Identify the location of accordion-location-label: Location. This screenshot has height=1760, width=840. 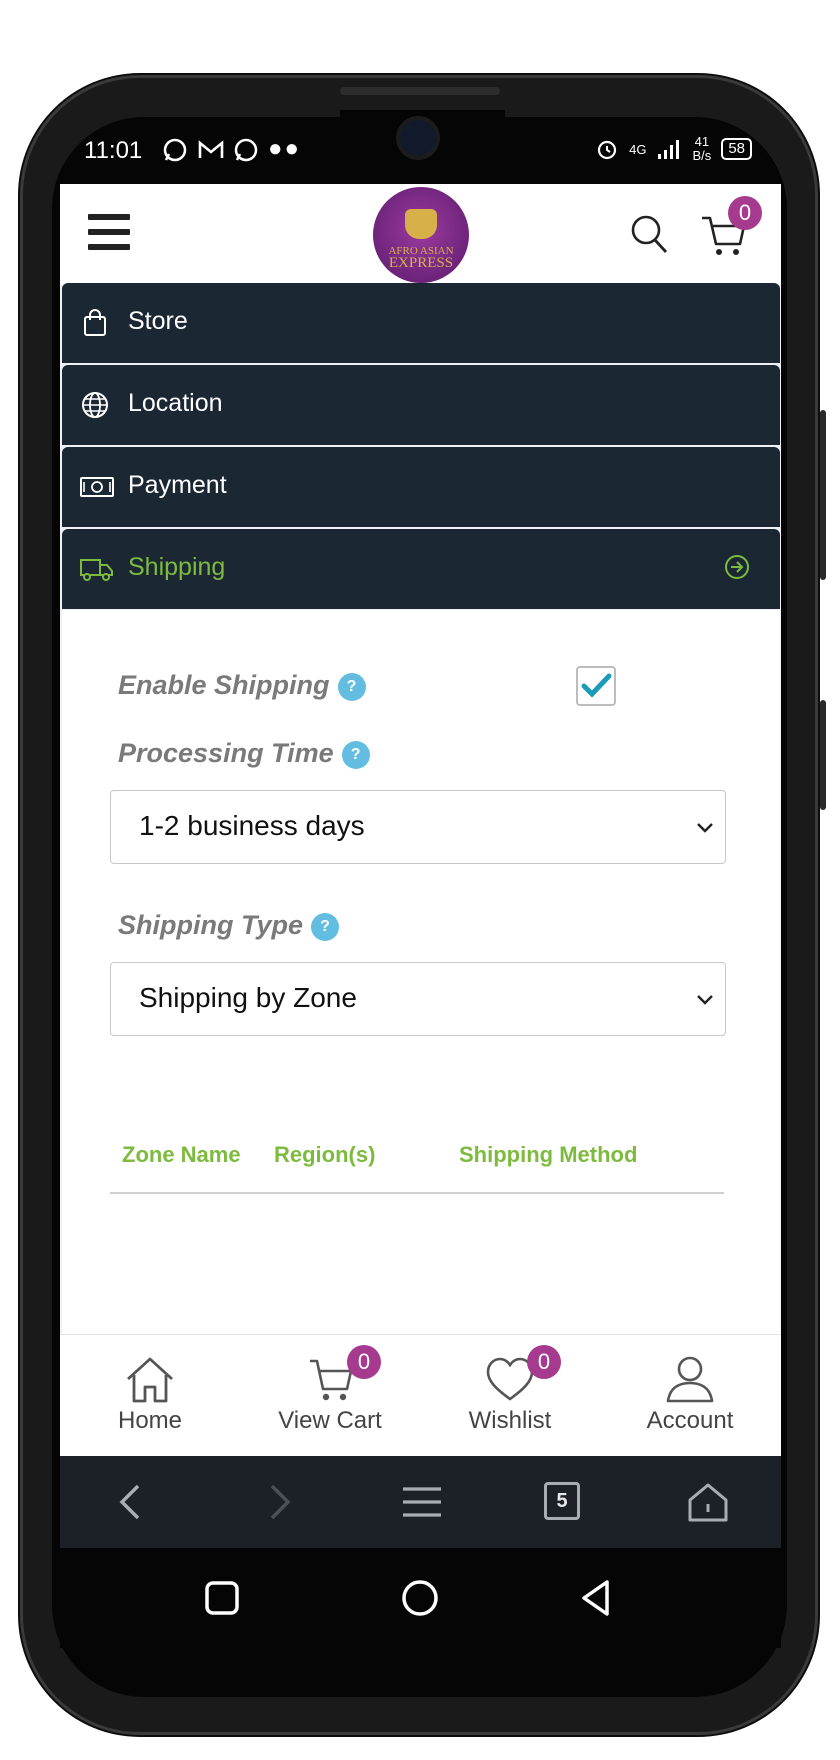
(175, 403).